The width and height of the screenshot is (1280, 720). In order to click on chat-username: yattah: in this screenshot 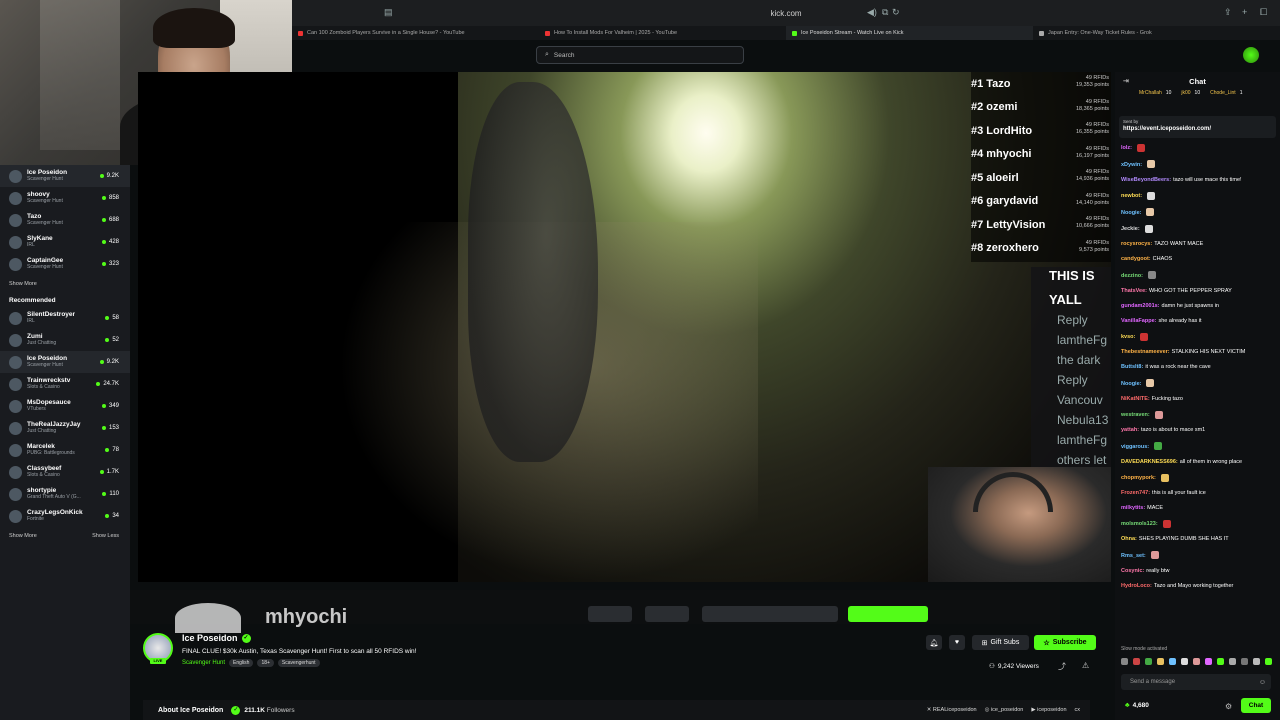, I will do `click(1130, 430)`.